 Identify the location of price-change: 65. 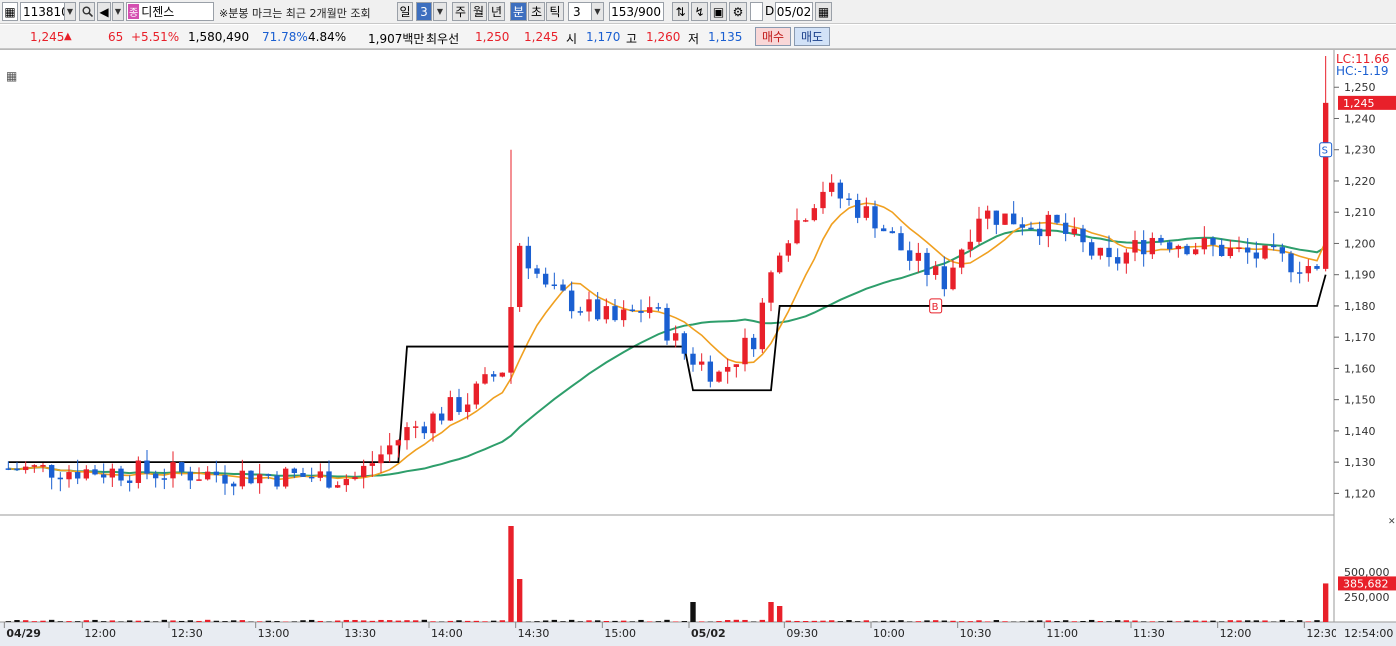
(116, 37).